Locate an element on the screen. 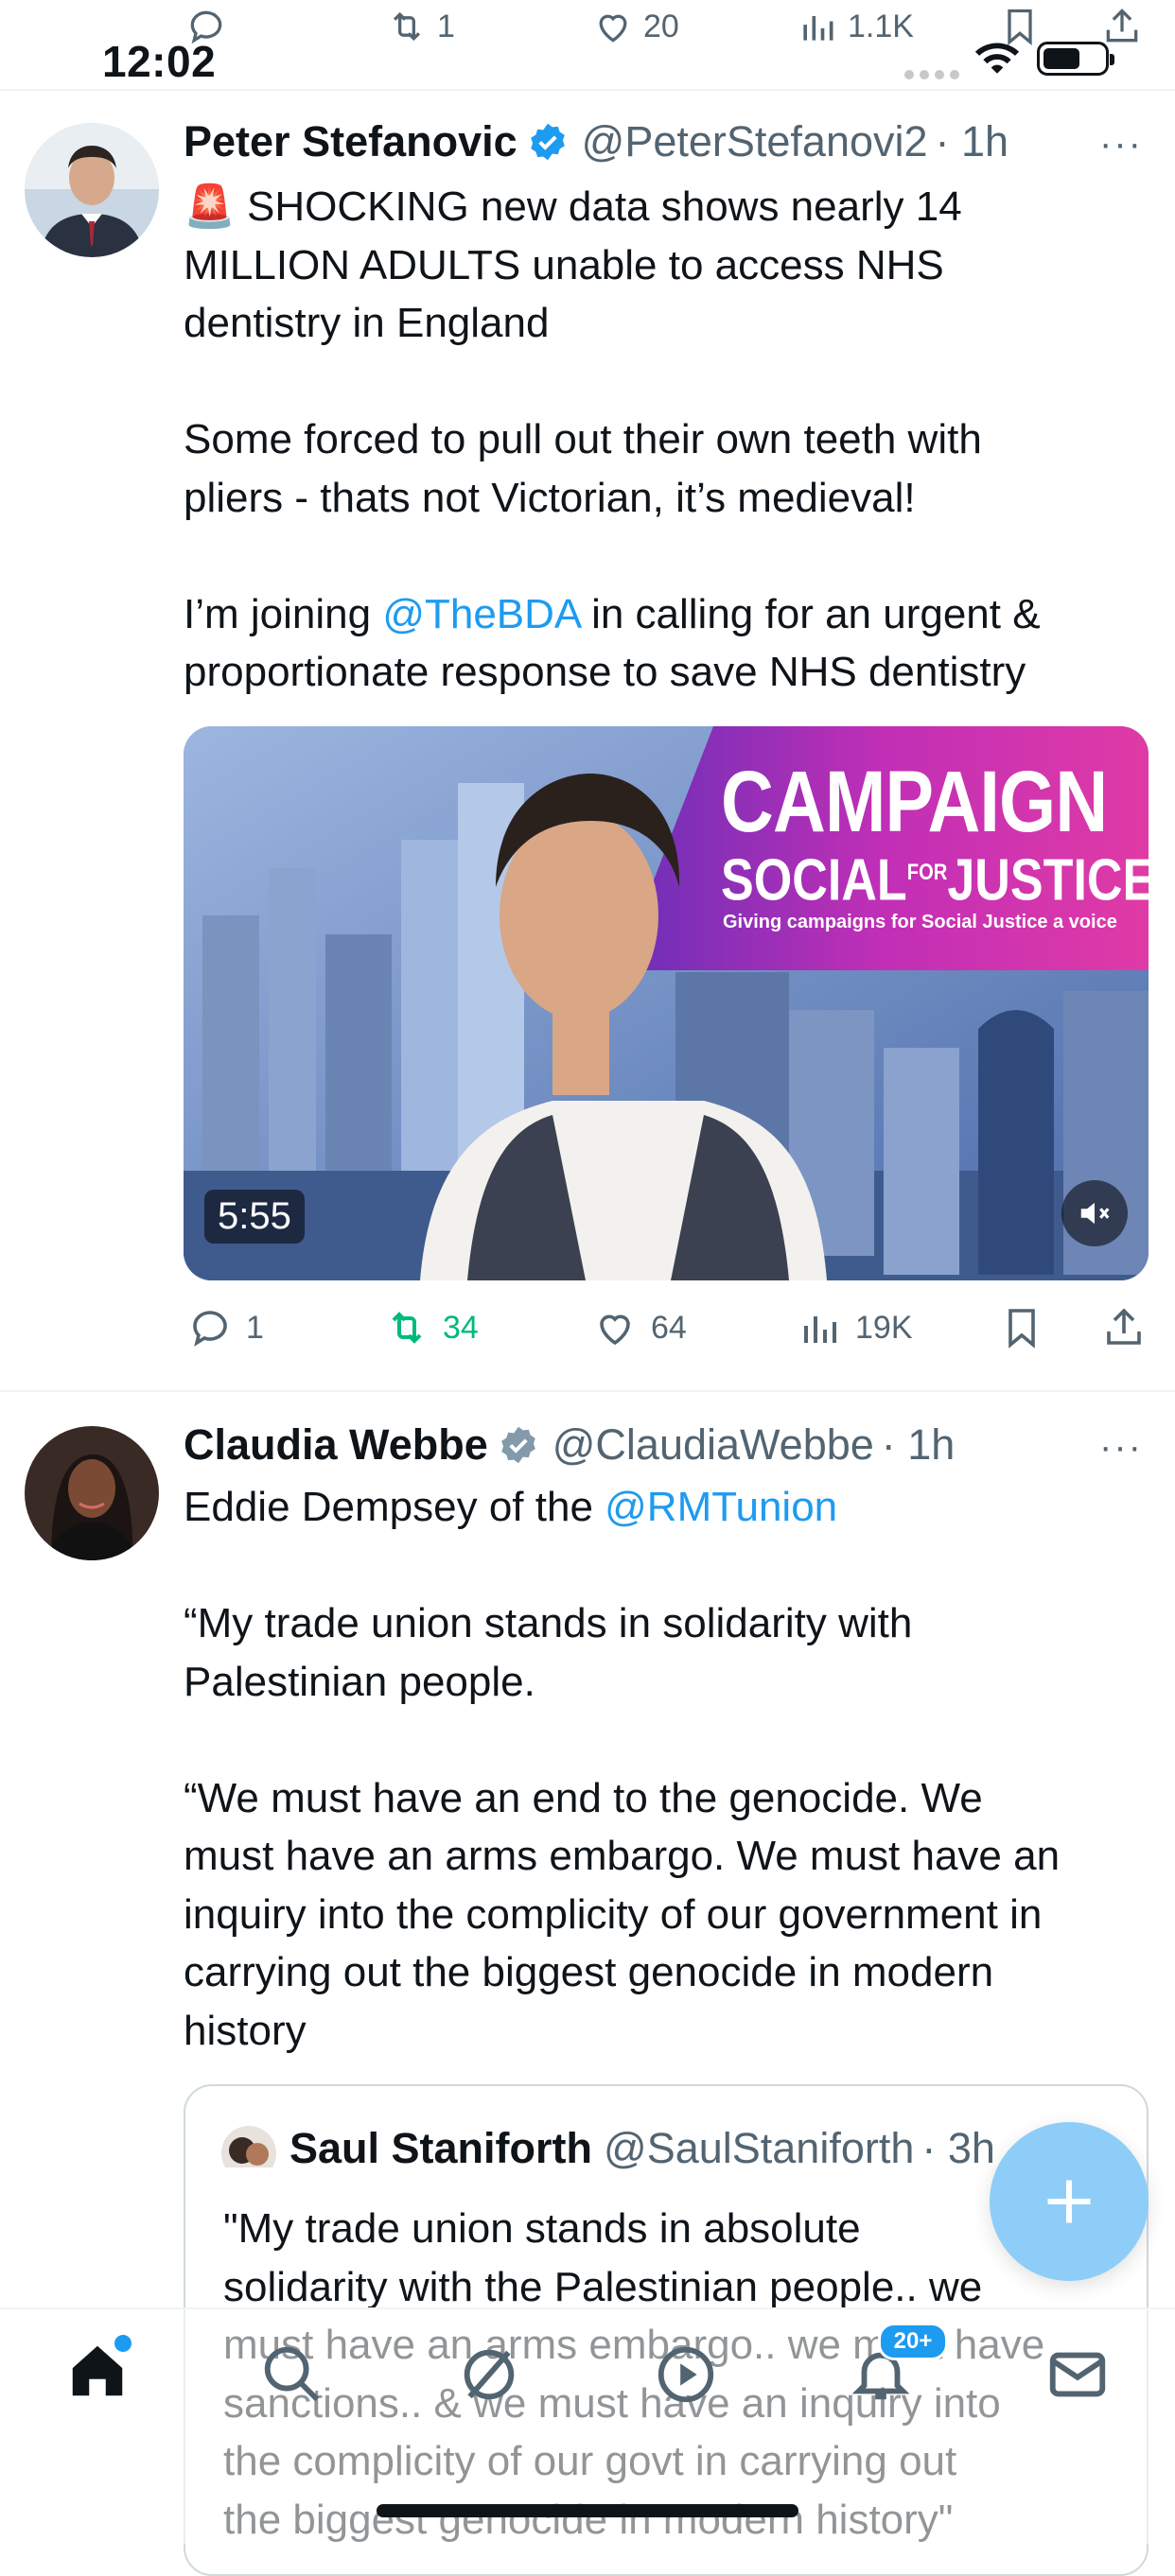 The height and width of the screenshot is (2576, 1175). prev-like-count: 20 is located at coordinates (661, 26).